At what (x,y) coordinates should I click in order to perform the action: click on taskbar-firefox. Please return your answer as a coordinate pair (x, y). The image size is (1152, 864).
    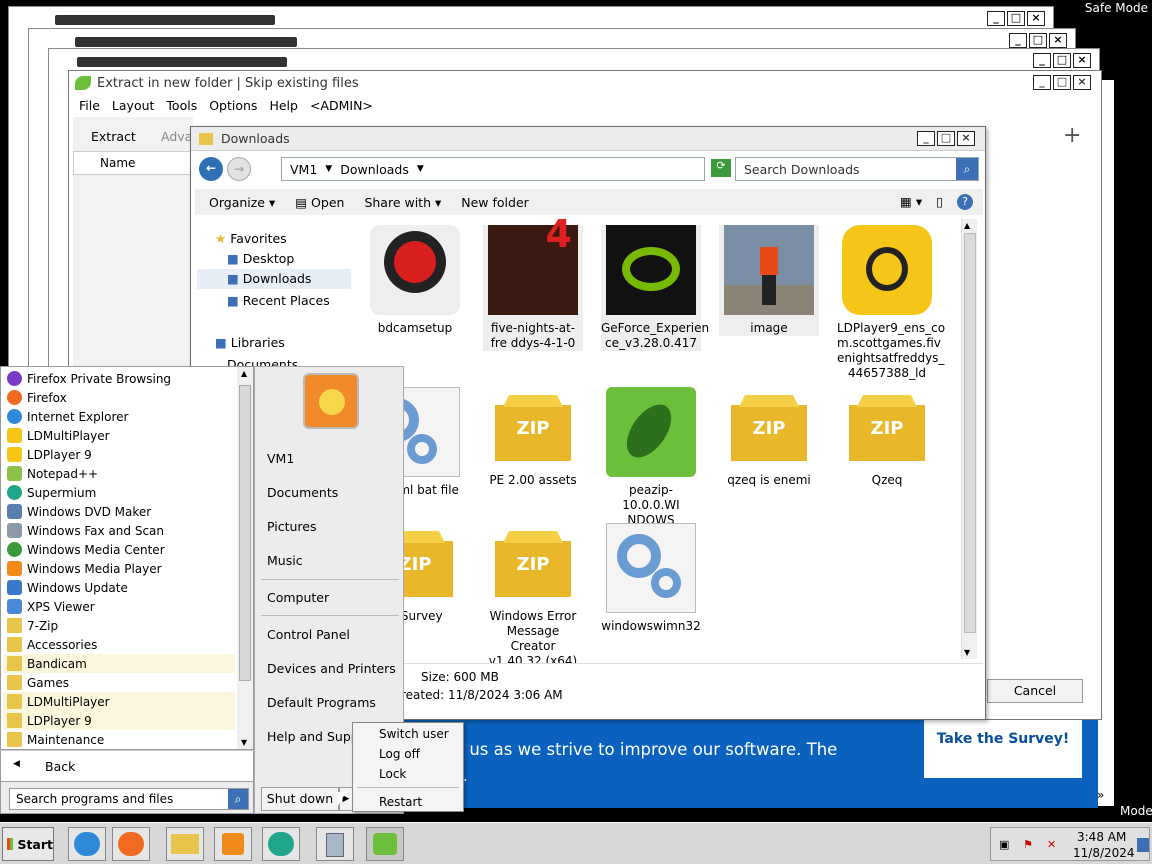
    Looking at the image, I should click on (131, 844).